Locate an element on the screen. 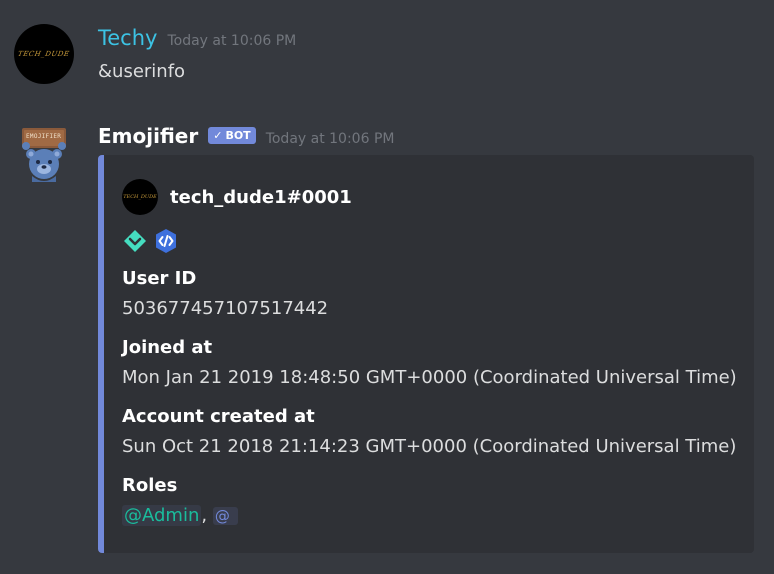  field-value-roles: @Admin, @ is located at coordinates (180, 515).